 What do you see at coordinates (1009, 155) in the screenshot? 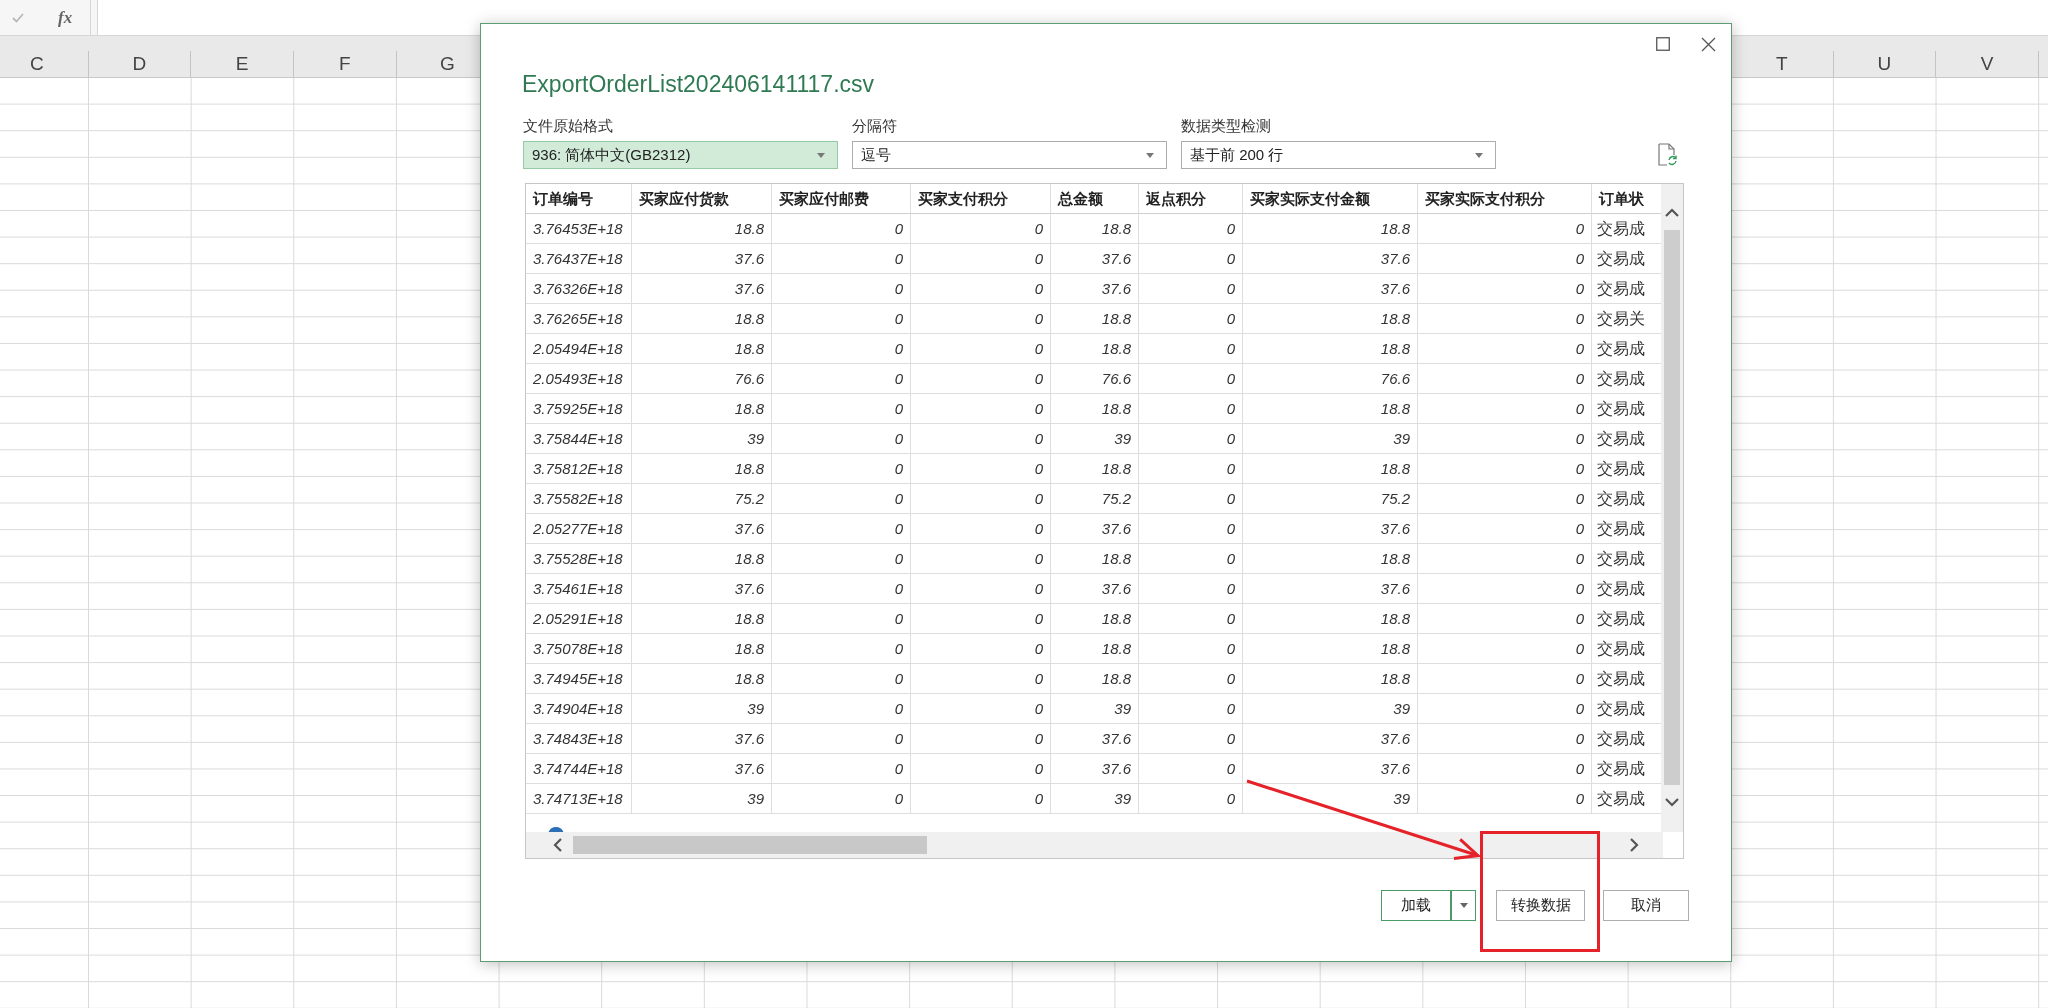
I see `dropdown: 逗号` at bounding box center [1009, 155].